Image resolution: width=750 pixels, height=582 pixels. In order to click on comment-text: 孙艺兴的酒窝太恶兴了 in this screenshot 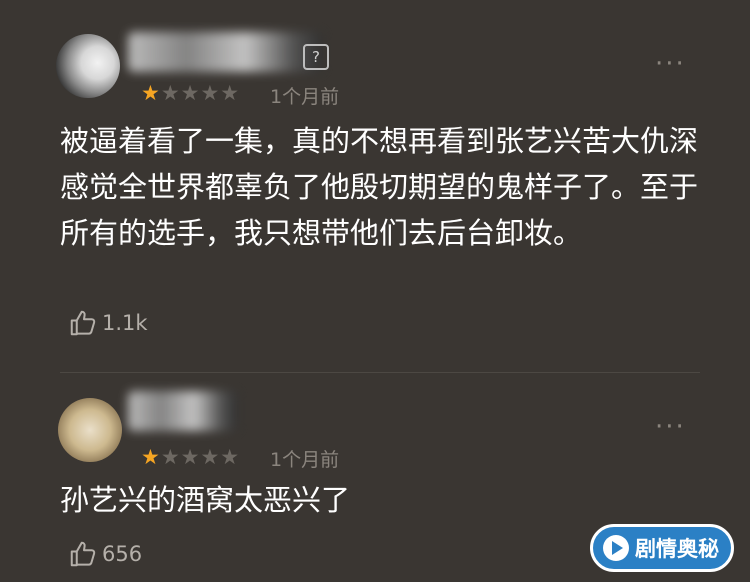, I will do `click(205, 500)`.